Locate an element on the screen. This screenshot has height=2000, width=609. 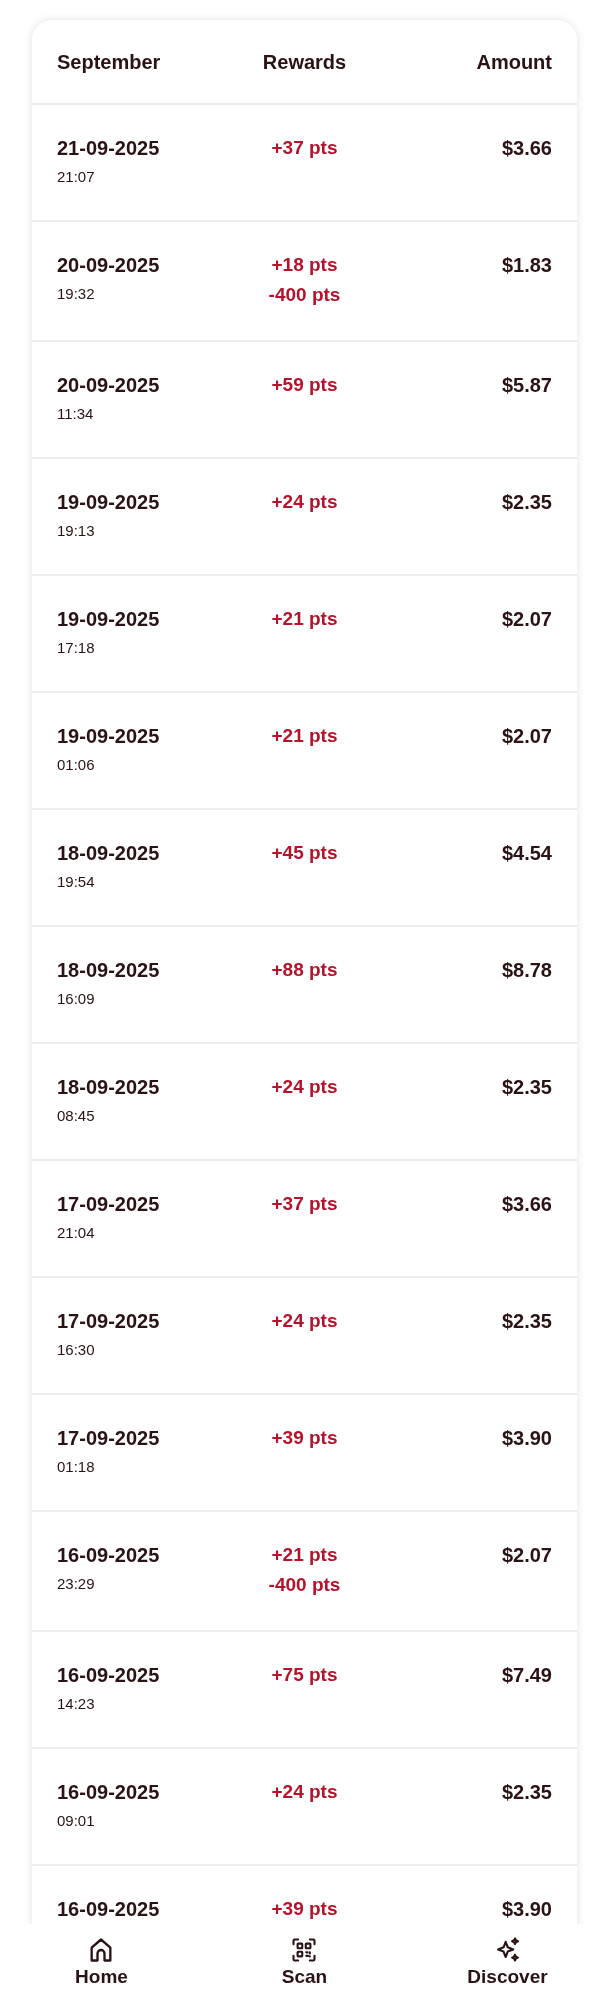
time-text: 09:01 is located at coordinates (76, 1821).